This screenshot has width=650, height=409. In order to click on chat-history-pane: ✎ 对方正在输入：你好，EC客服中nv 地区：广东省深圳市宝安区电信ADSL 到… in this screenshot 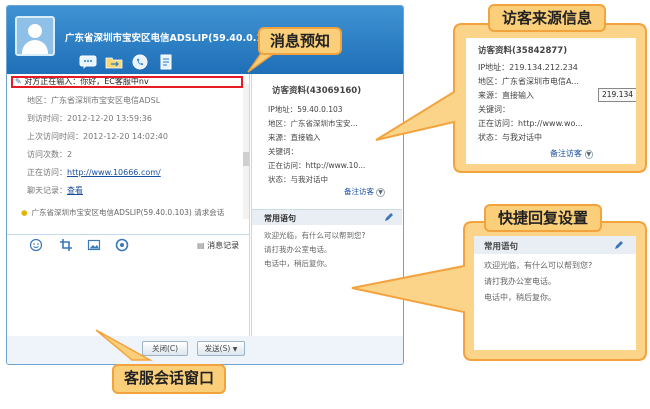, I will do `click(128, 154)`.